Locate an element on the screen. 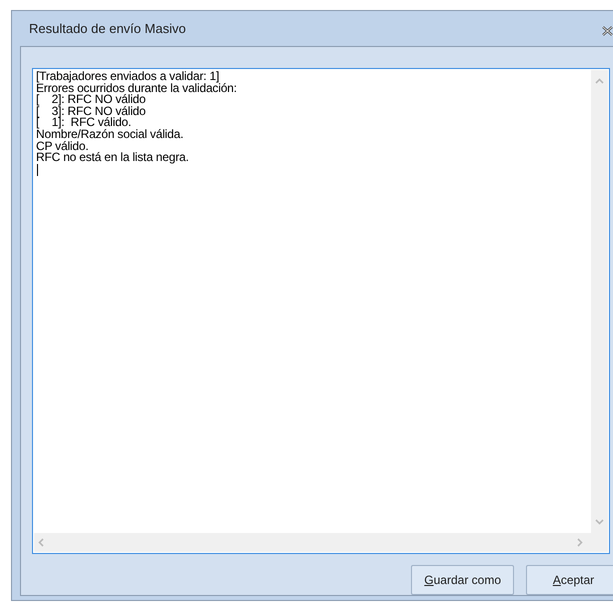  log-line: [ 2]: RFC NO válido is located at coordinates (91, 100).